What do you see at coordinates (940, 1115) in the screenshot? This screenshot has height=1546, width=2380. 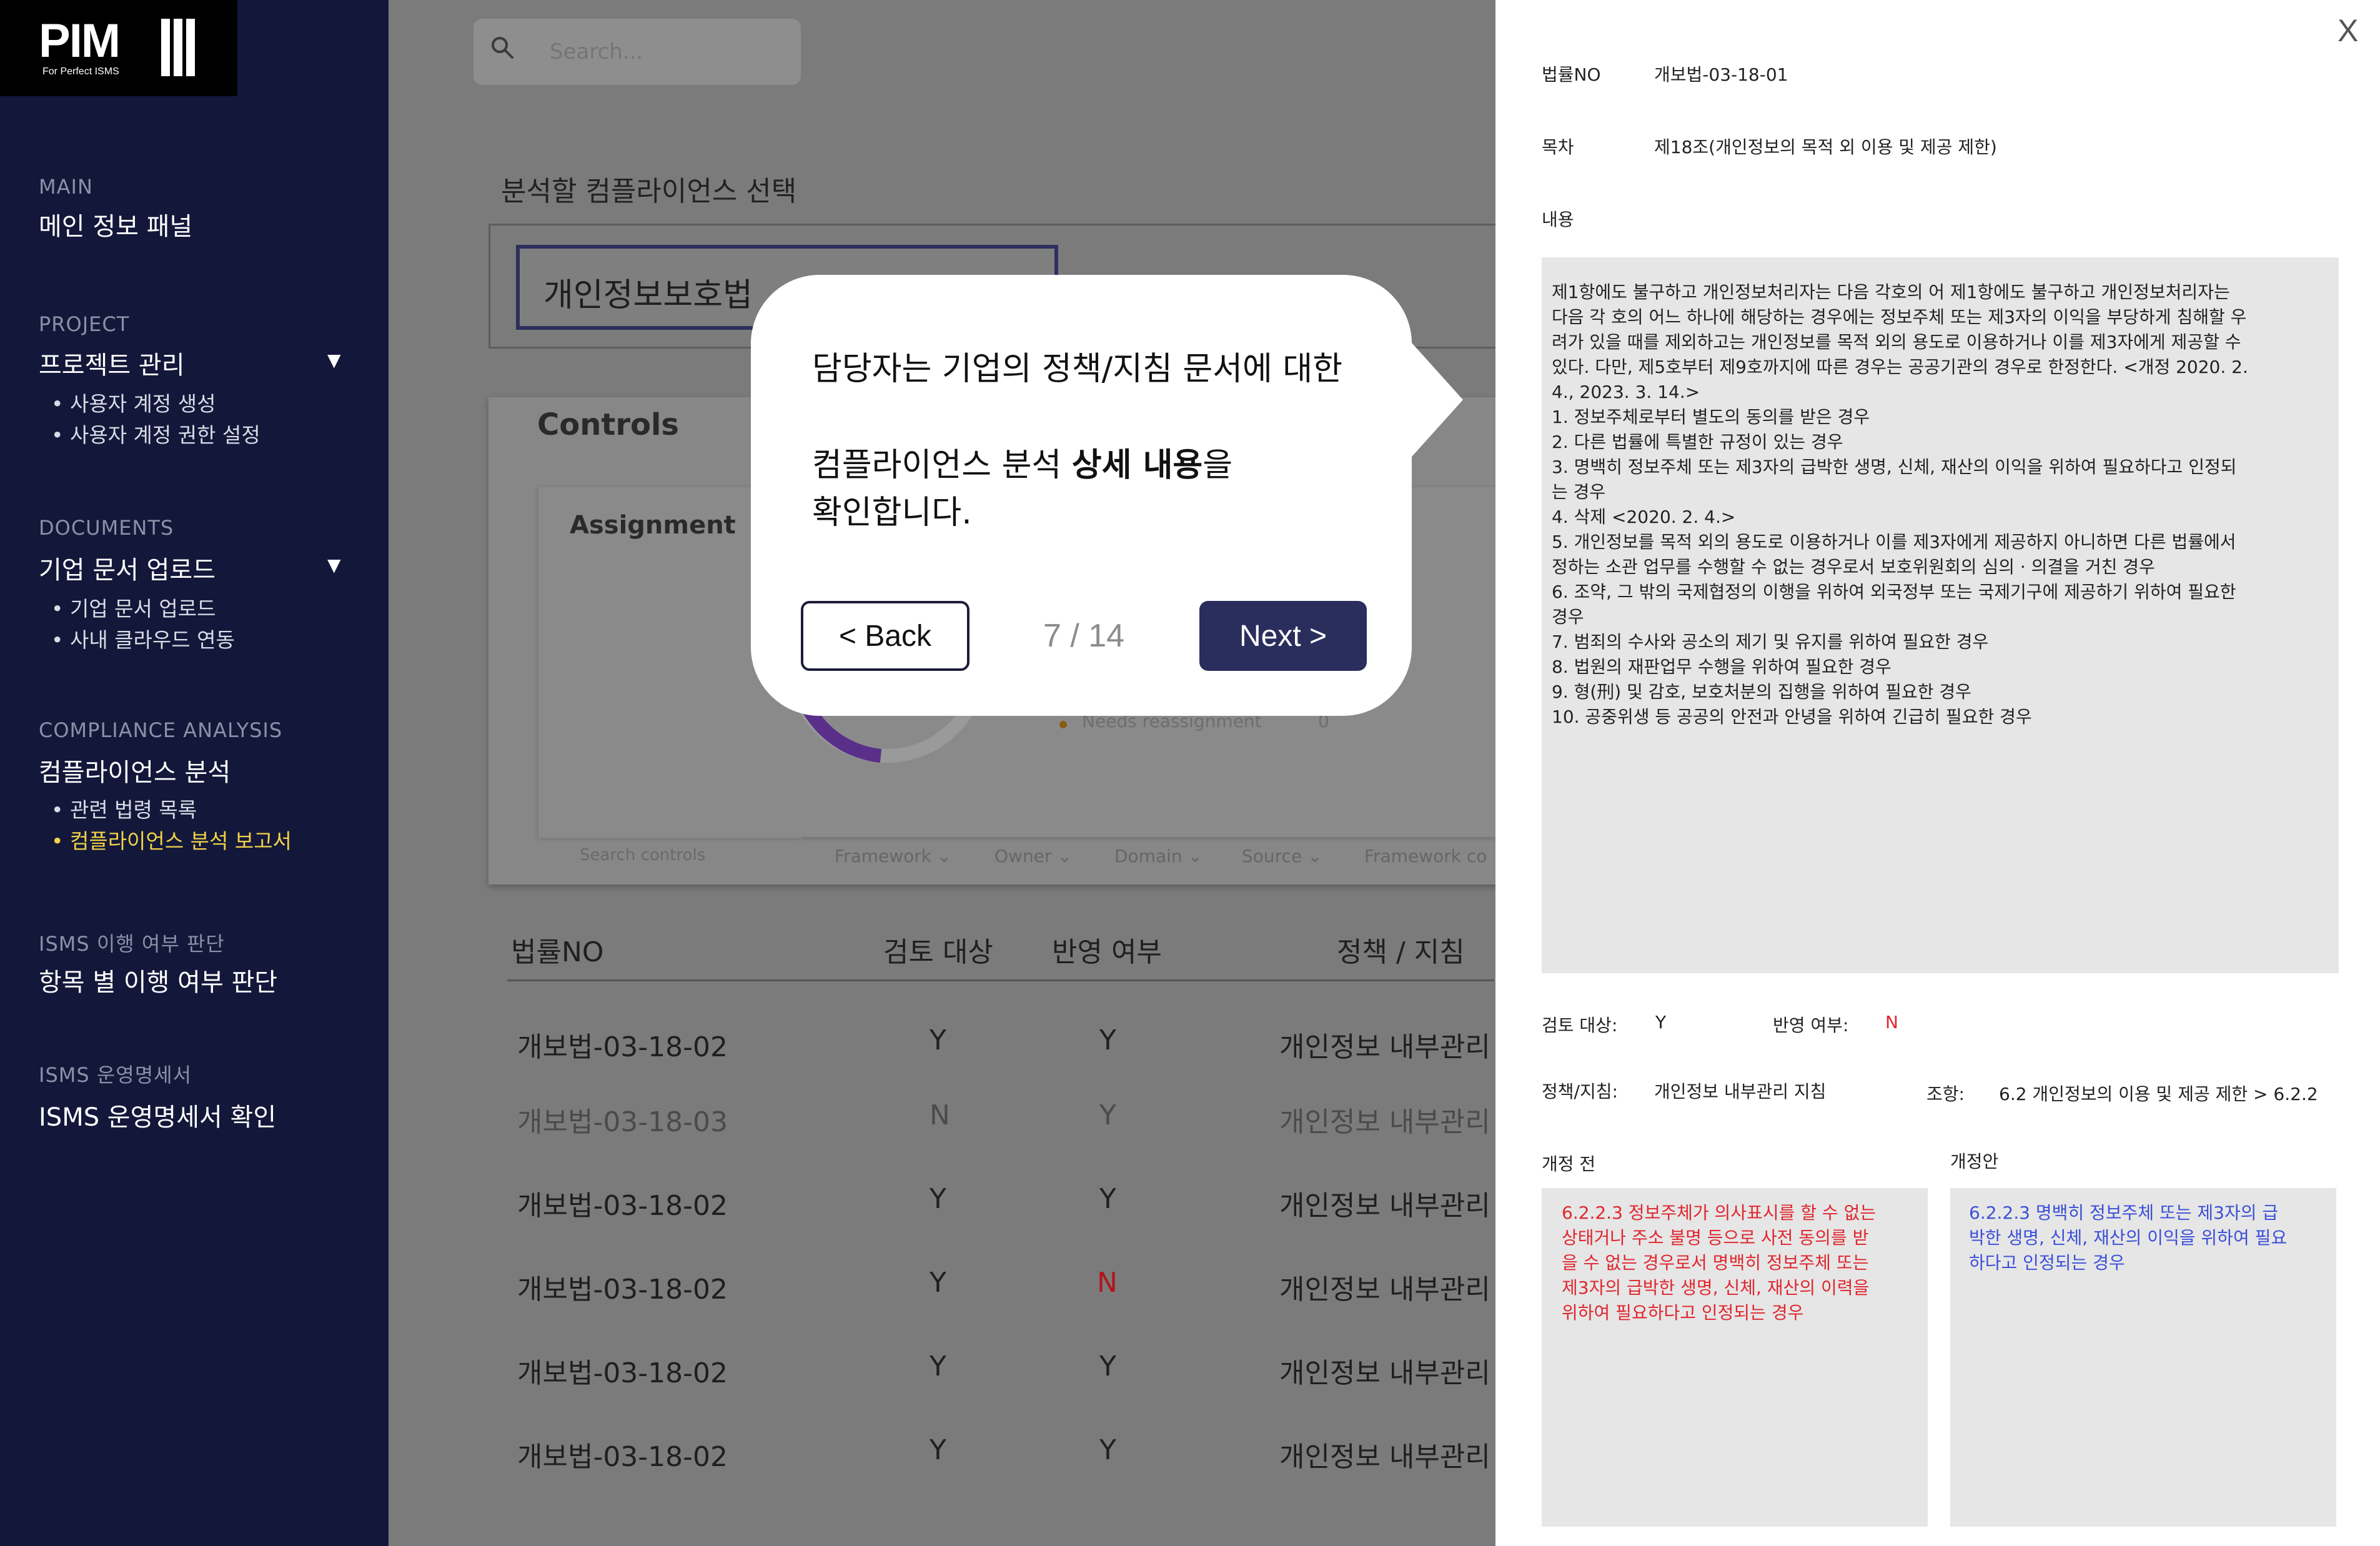 I see `cell-review: N` at bounding box center [940, 1115].